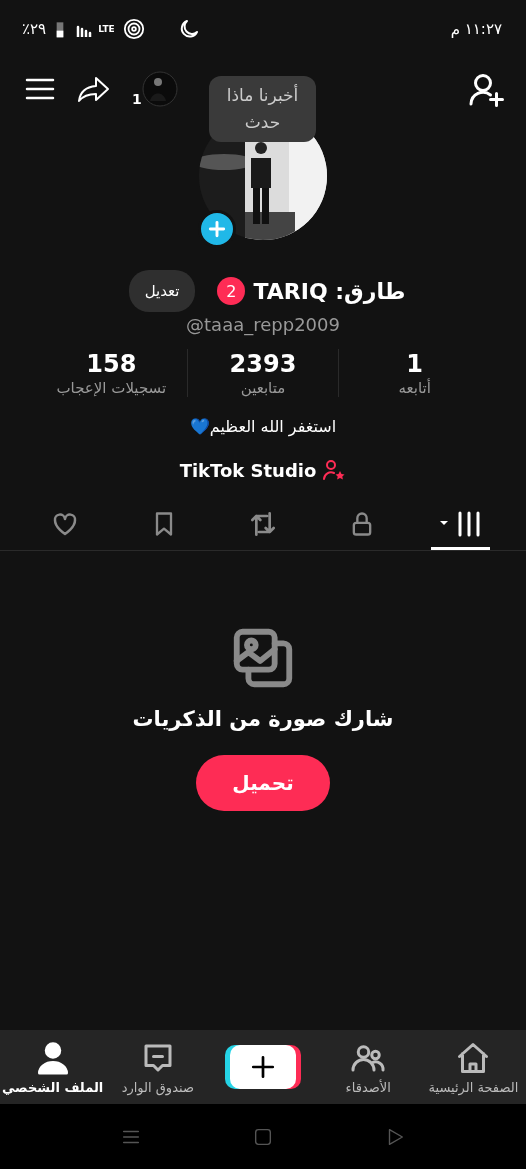  I want to click on empty-message: شارك صورة من الذكريات, so click(263, 719).